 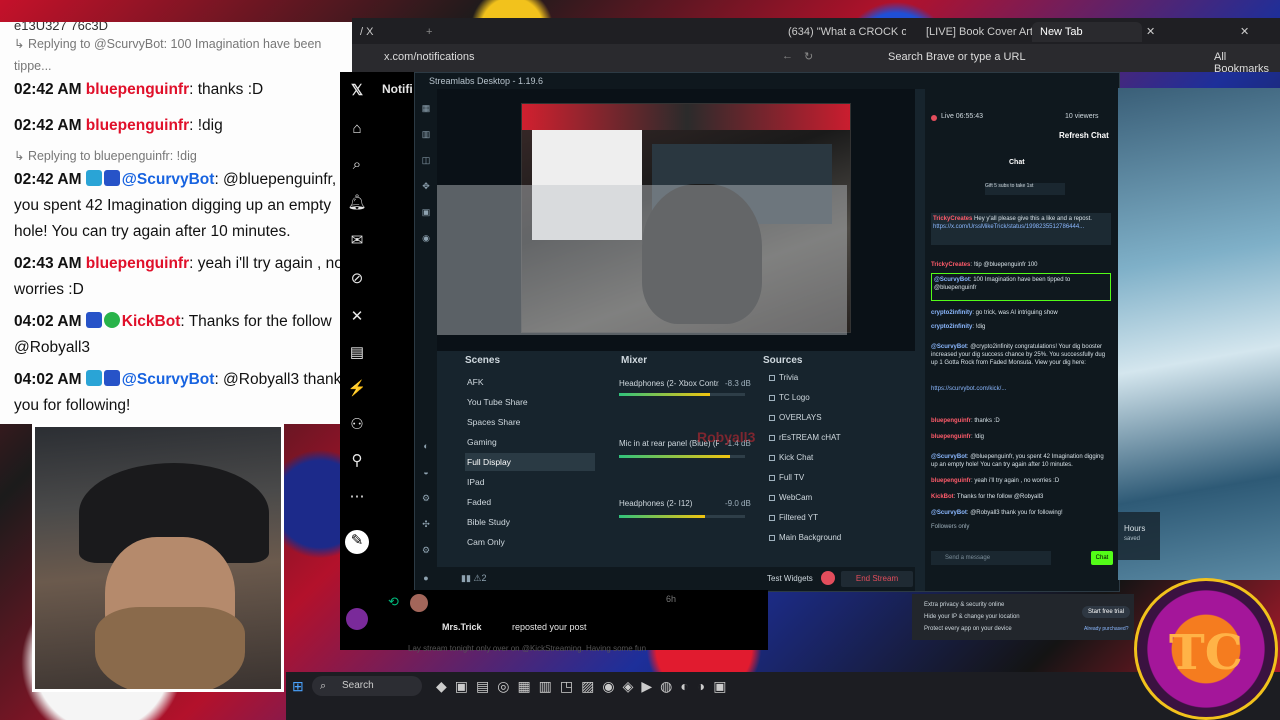 What do you see at coordinates (357, 542) in the screenshot?
I see `post-button-icon: ✎` at bounding box center [357, 542].